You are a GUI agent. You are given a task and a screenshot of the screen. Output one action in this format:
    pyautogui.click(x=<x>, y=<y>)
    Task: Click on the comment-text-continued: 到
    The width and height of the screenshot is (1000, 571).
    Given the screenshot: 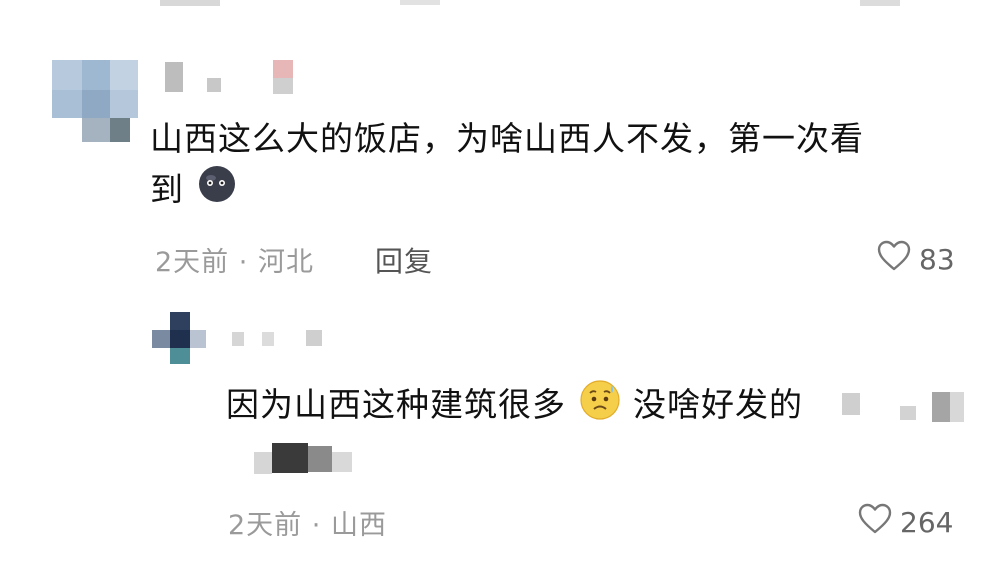 What is the action you would take?
    pyautogui.click(x=194, y=191)
    